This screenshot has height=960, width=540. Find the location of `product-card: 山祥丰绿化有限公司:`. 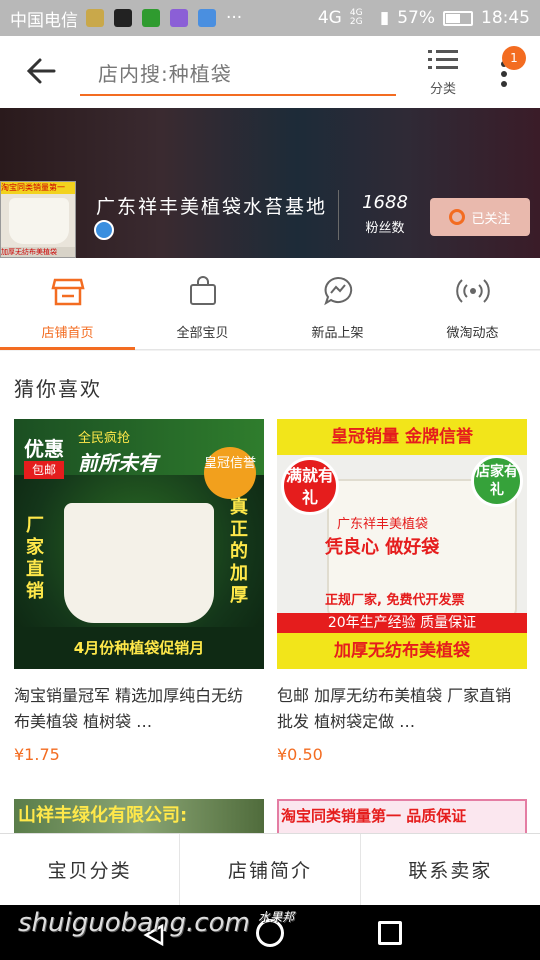

product-card: 山祥丰绿化有限公司: is located at coordinates (139, 816).